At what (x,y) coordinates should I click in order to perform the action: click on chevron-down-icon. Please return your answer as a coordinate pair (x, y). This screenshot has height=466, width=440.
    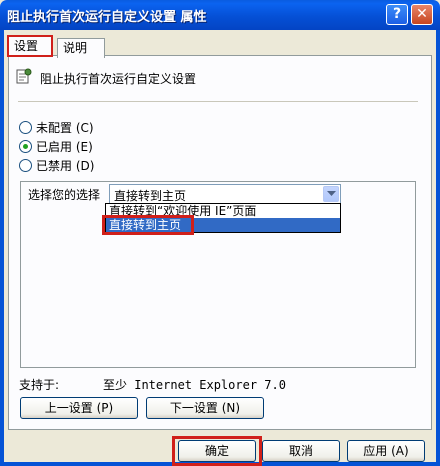
    Looking at the image, I should click on (331, 194).